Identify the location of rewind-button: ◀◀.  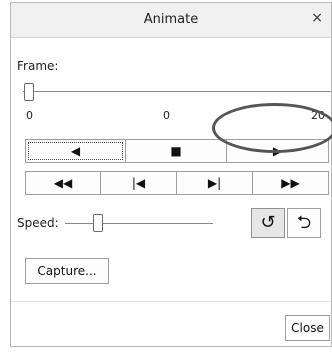
(63, 183).